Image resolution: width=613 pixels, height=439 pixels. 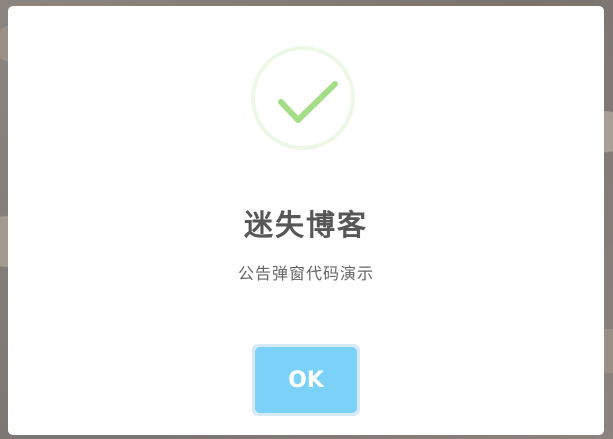 What do you see at coordinates (305, 273) in the screenshot?
I see `dialog-message: 公告弹窗代码演示` at bounding box center [305, 273].